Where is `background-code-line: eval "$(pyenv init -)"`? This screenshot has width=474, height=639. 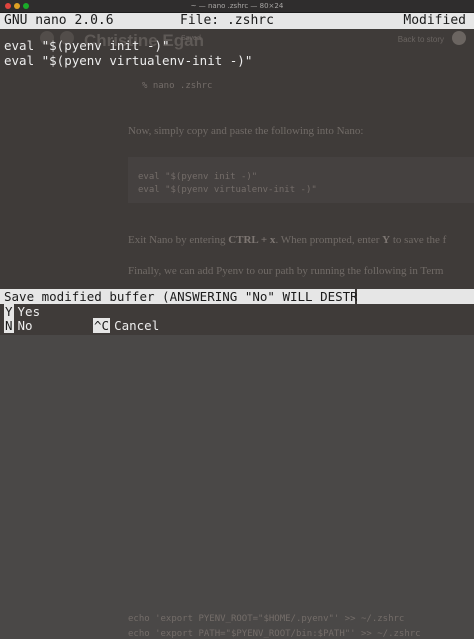
background-code-line: eval "$(pyenv init -)" is located at coordinates (198, 177).